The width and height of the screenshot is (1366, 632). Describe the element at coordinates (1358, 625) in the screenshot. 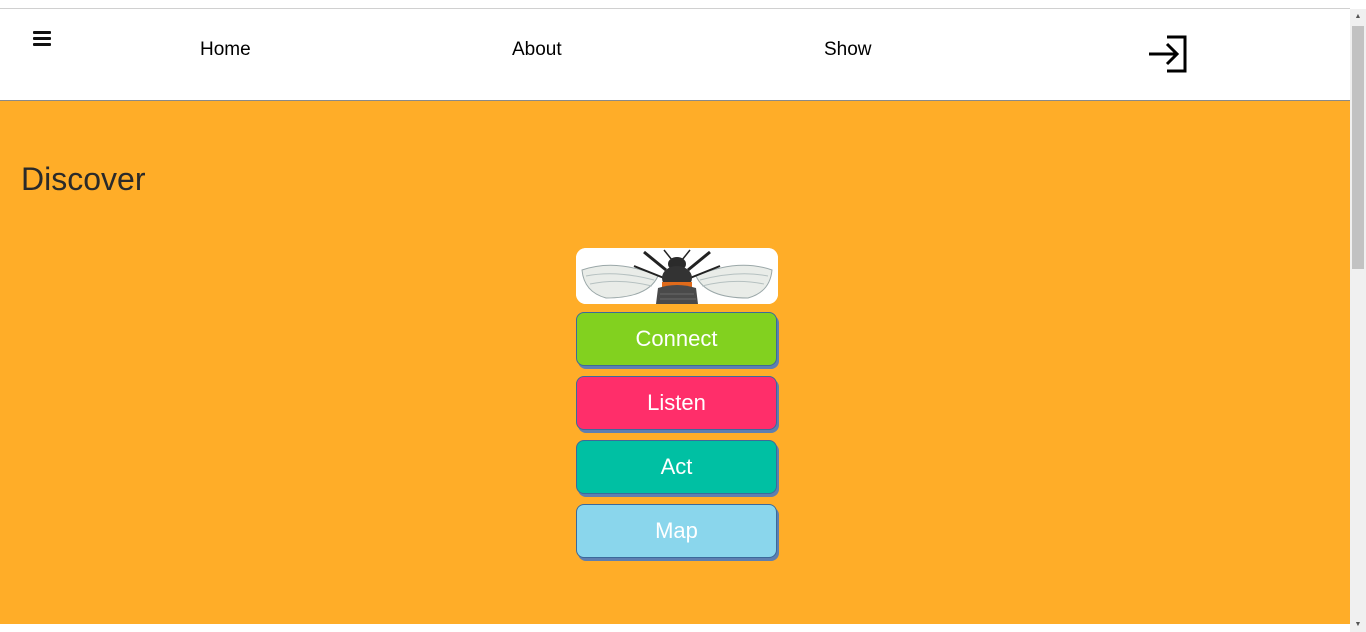

I see `scroll-down-arrow-icon: ▼` at that location.